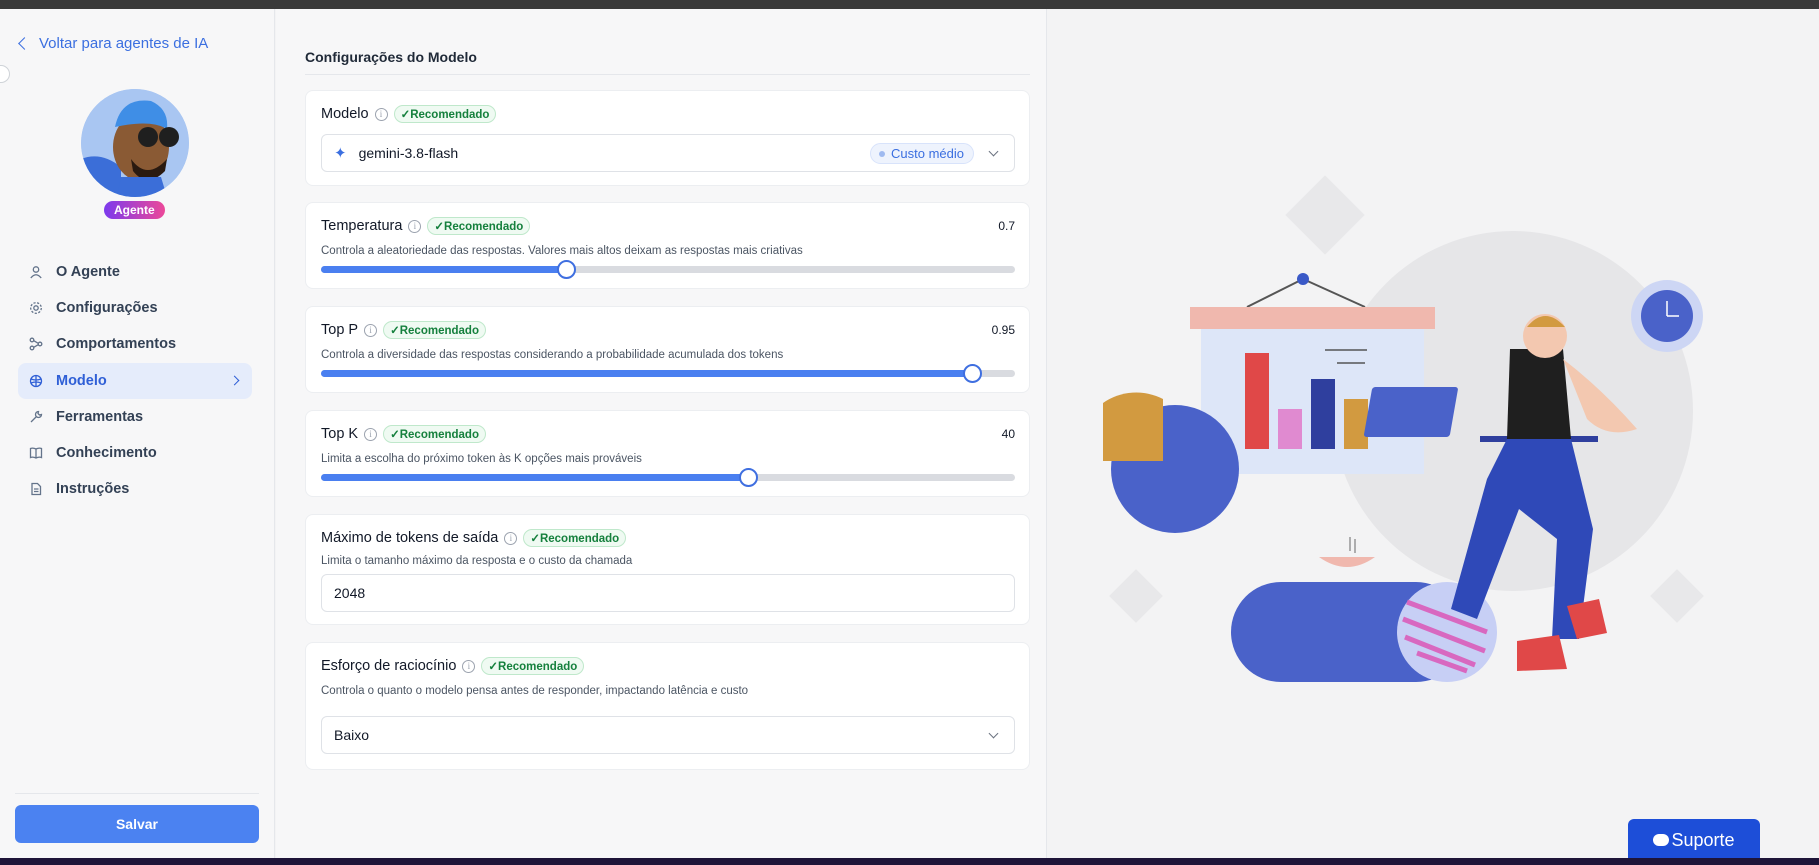  What do you see at coordinates (135, 143) in the screenshot?
I see `avatar` at bounding box center [135, 143].